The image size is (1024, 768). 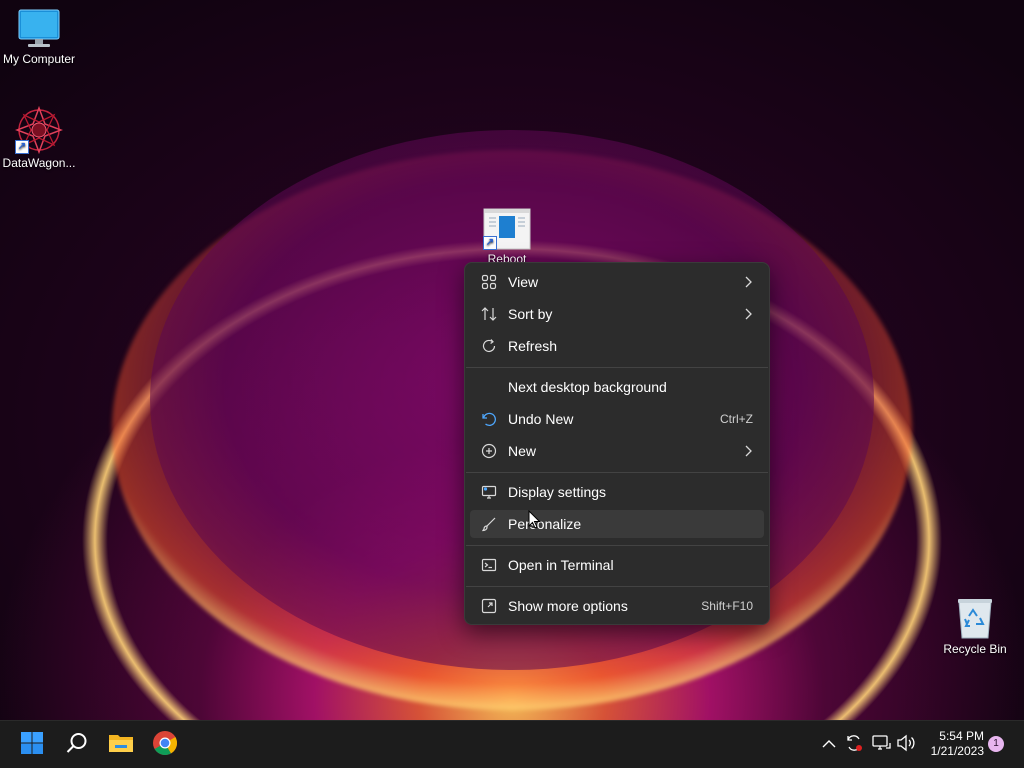 I want to click on brush-icon, so click(x=489, y=524).